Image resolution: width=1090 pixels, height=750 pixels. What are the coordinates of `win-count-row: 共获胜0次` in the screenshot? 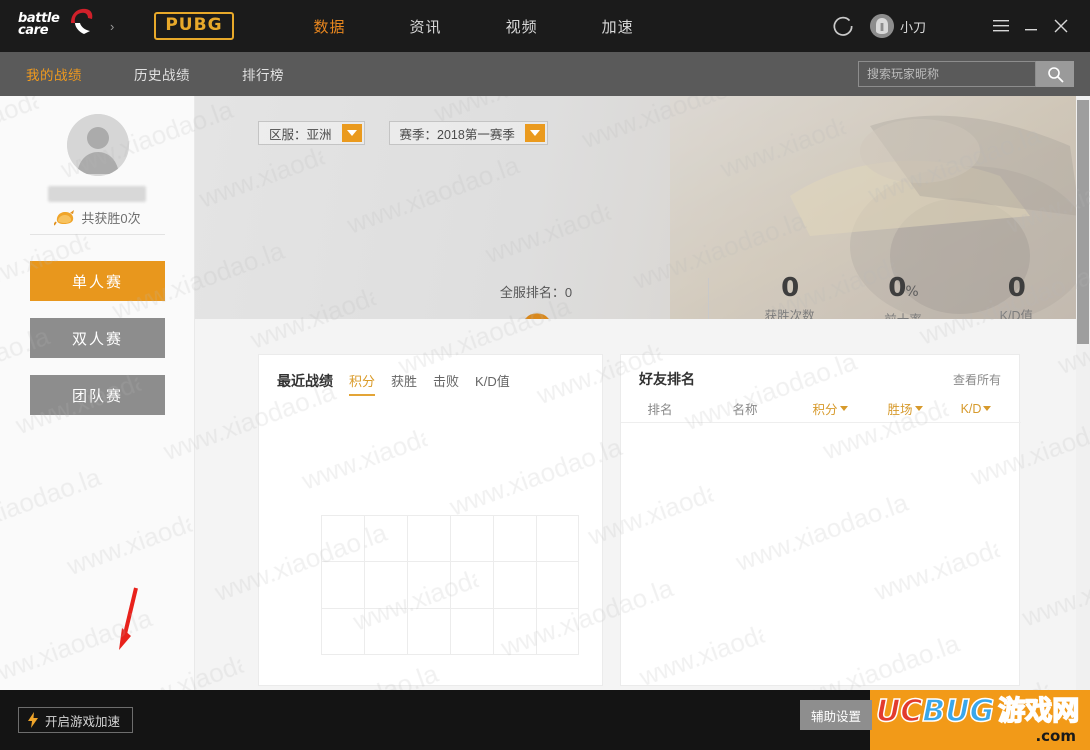 It's located at (97, 217).